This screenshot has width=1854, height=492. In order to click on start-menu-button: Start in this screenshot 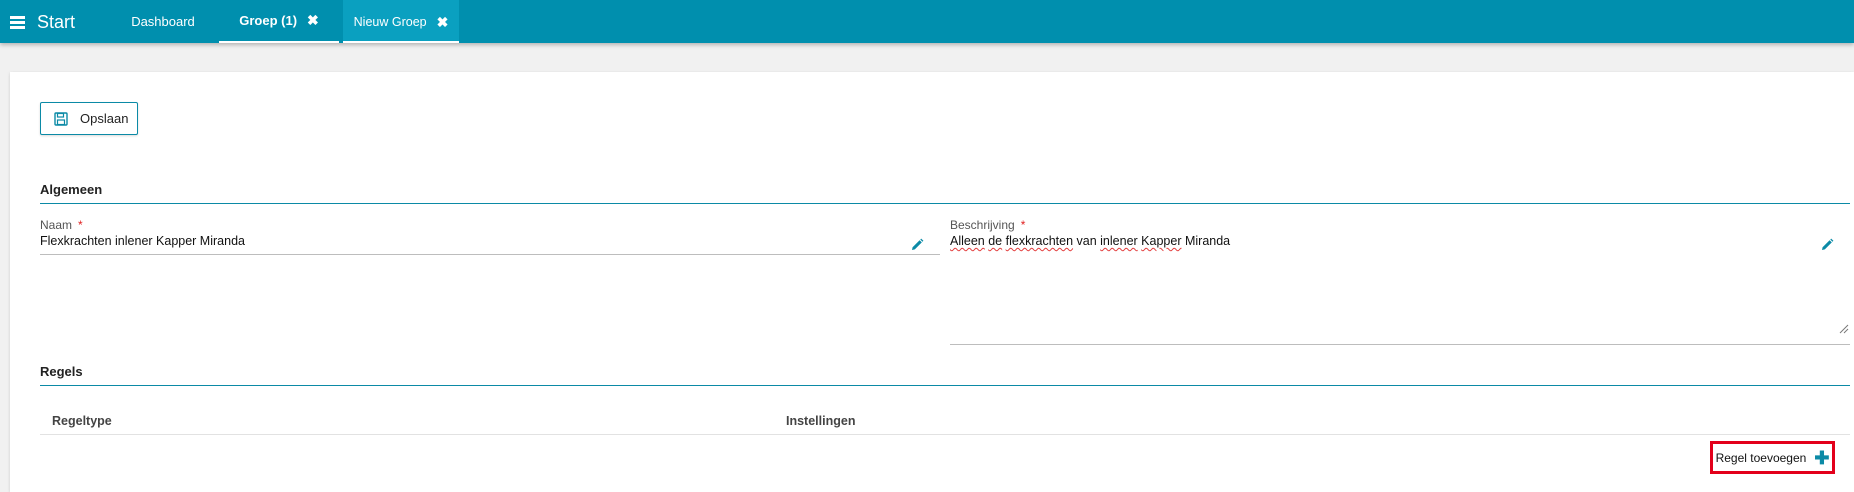, I will do `click(42, 22)`.